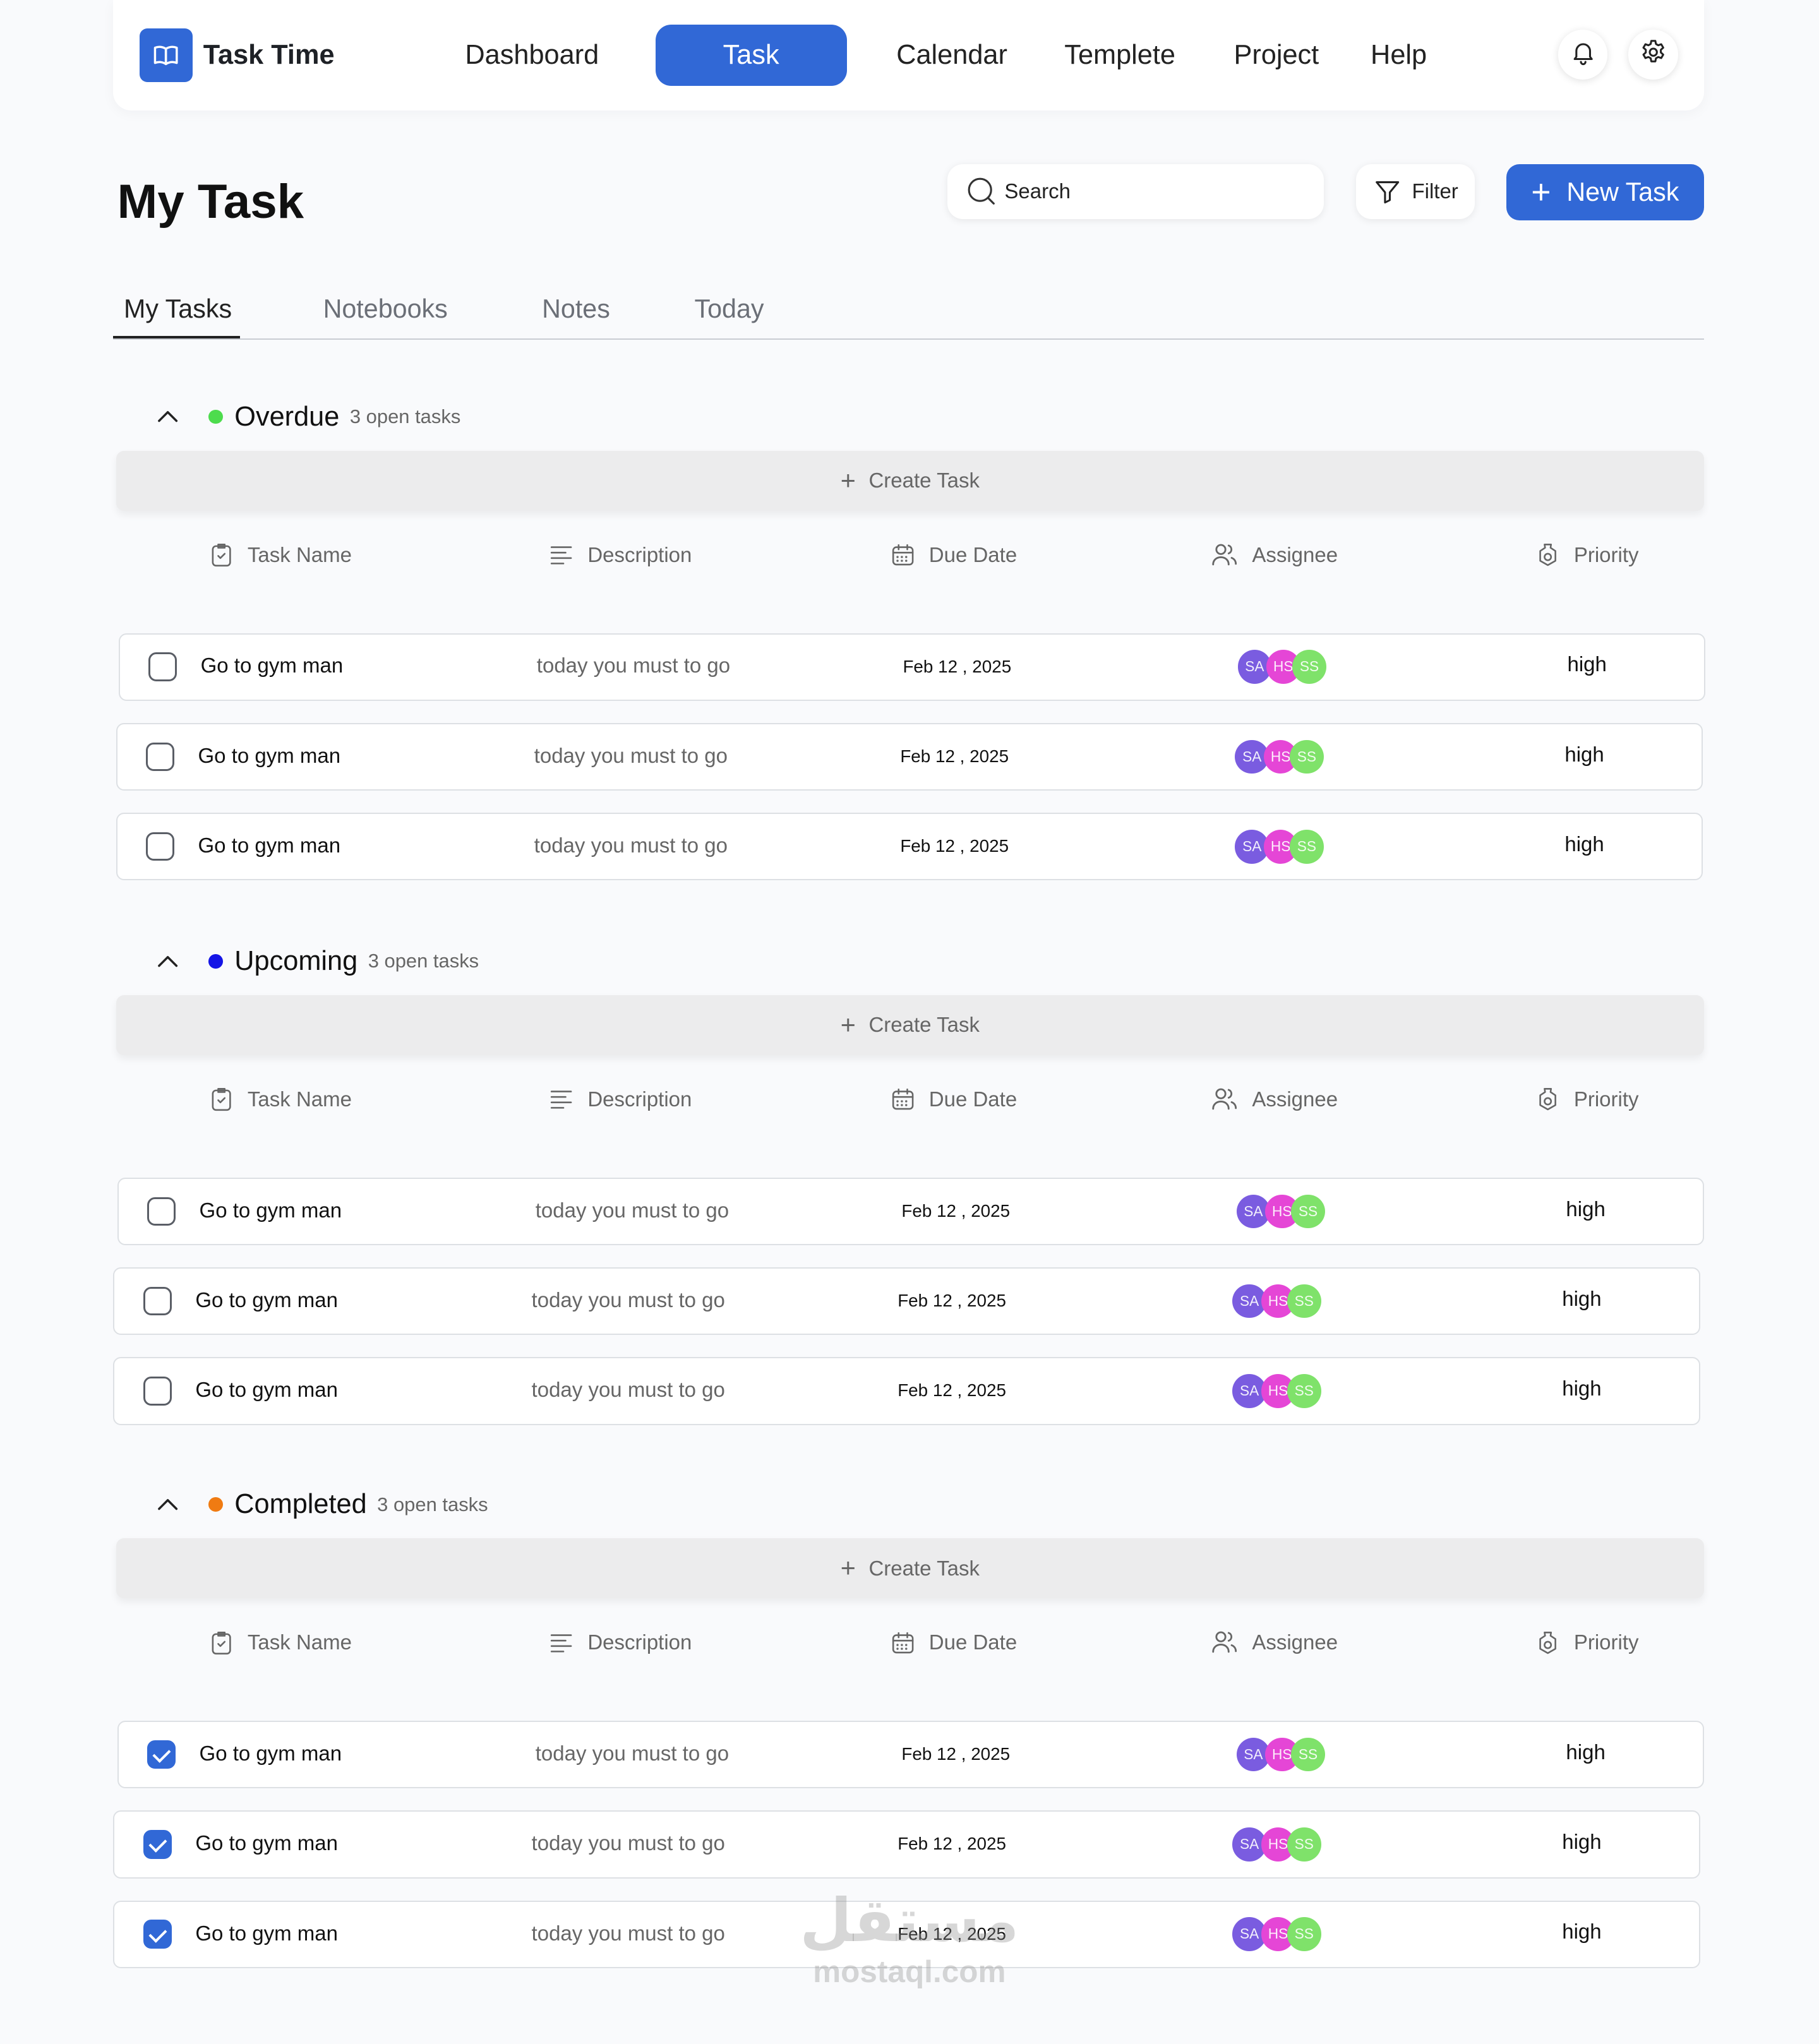  I want to click on view-tabs: My Tasks Notebooks Notes Today, so click(909, 312).